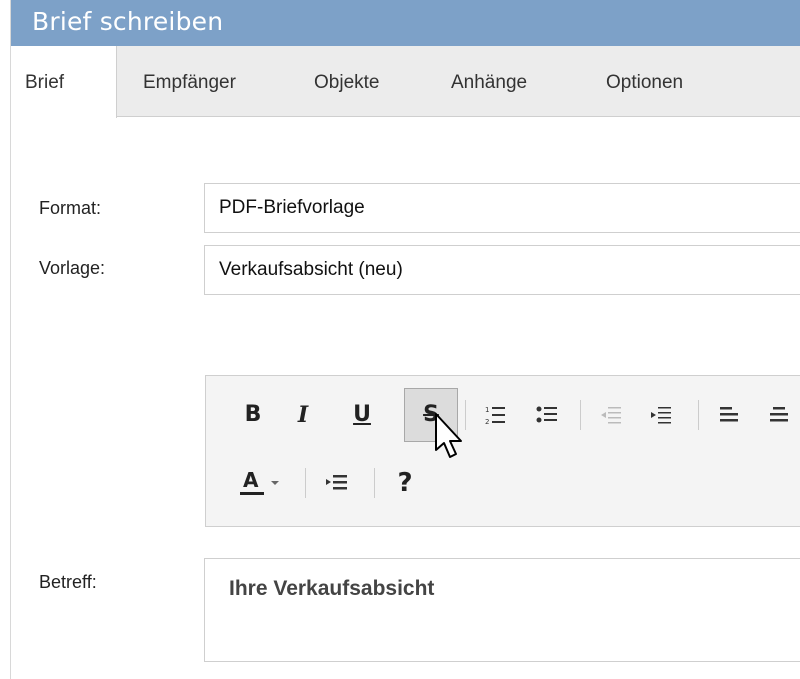 The height and width of the screenshot is (679, 800). What do you see at coordinates (70, 208) in the screenshot?
I see `format-label: Format:` at bounding box center [70, 208].